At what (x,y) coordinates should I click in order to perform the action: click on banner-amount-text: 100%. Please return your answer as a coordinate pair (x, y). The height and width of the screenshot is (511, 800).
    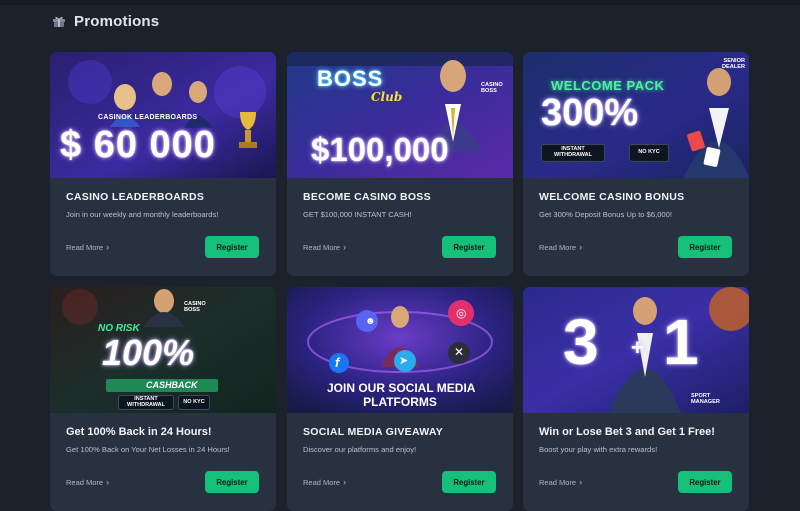
    Looking at the image, I should click on (148, 352).